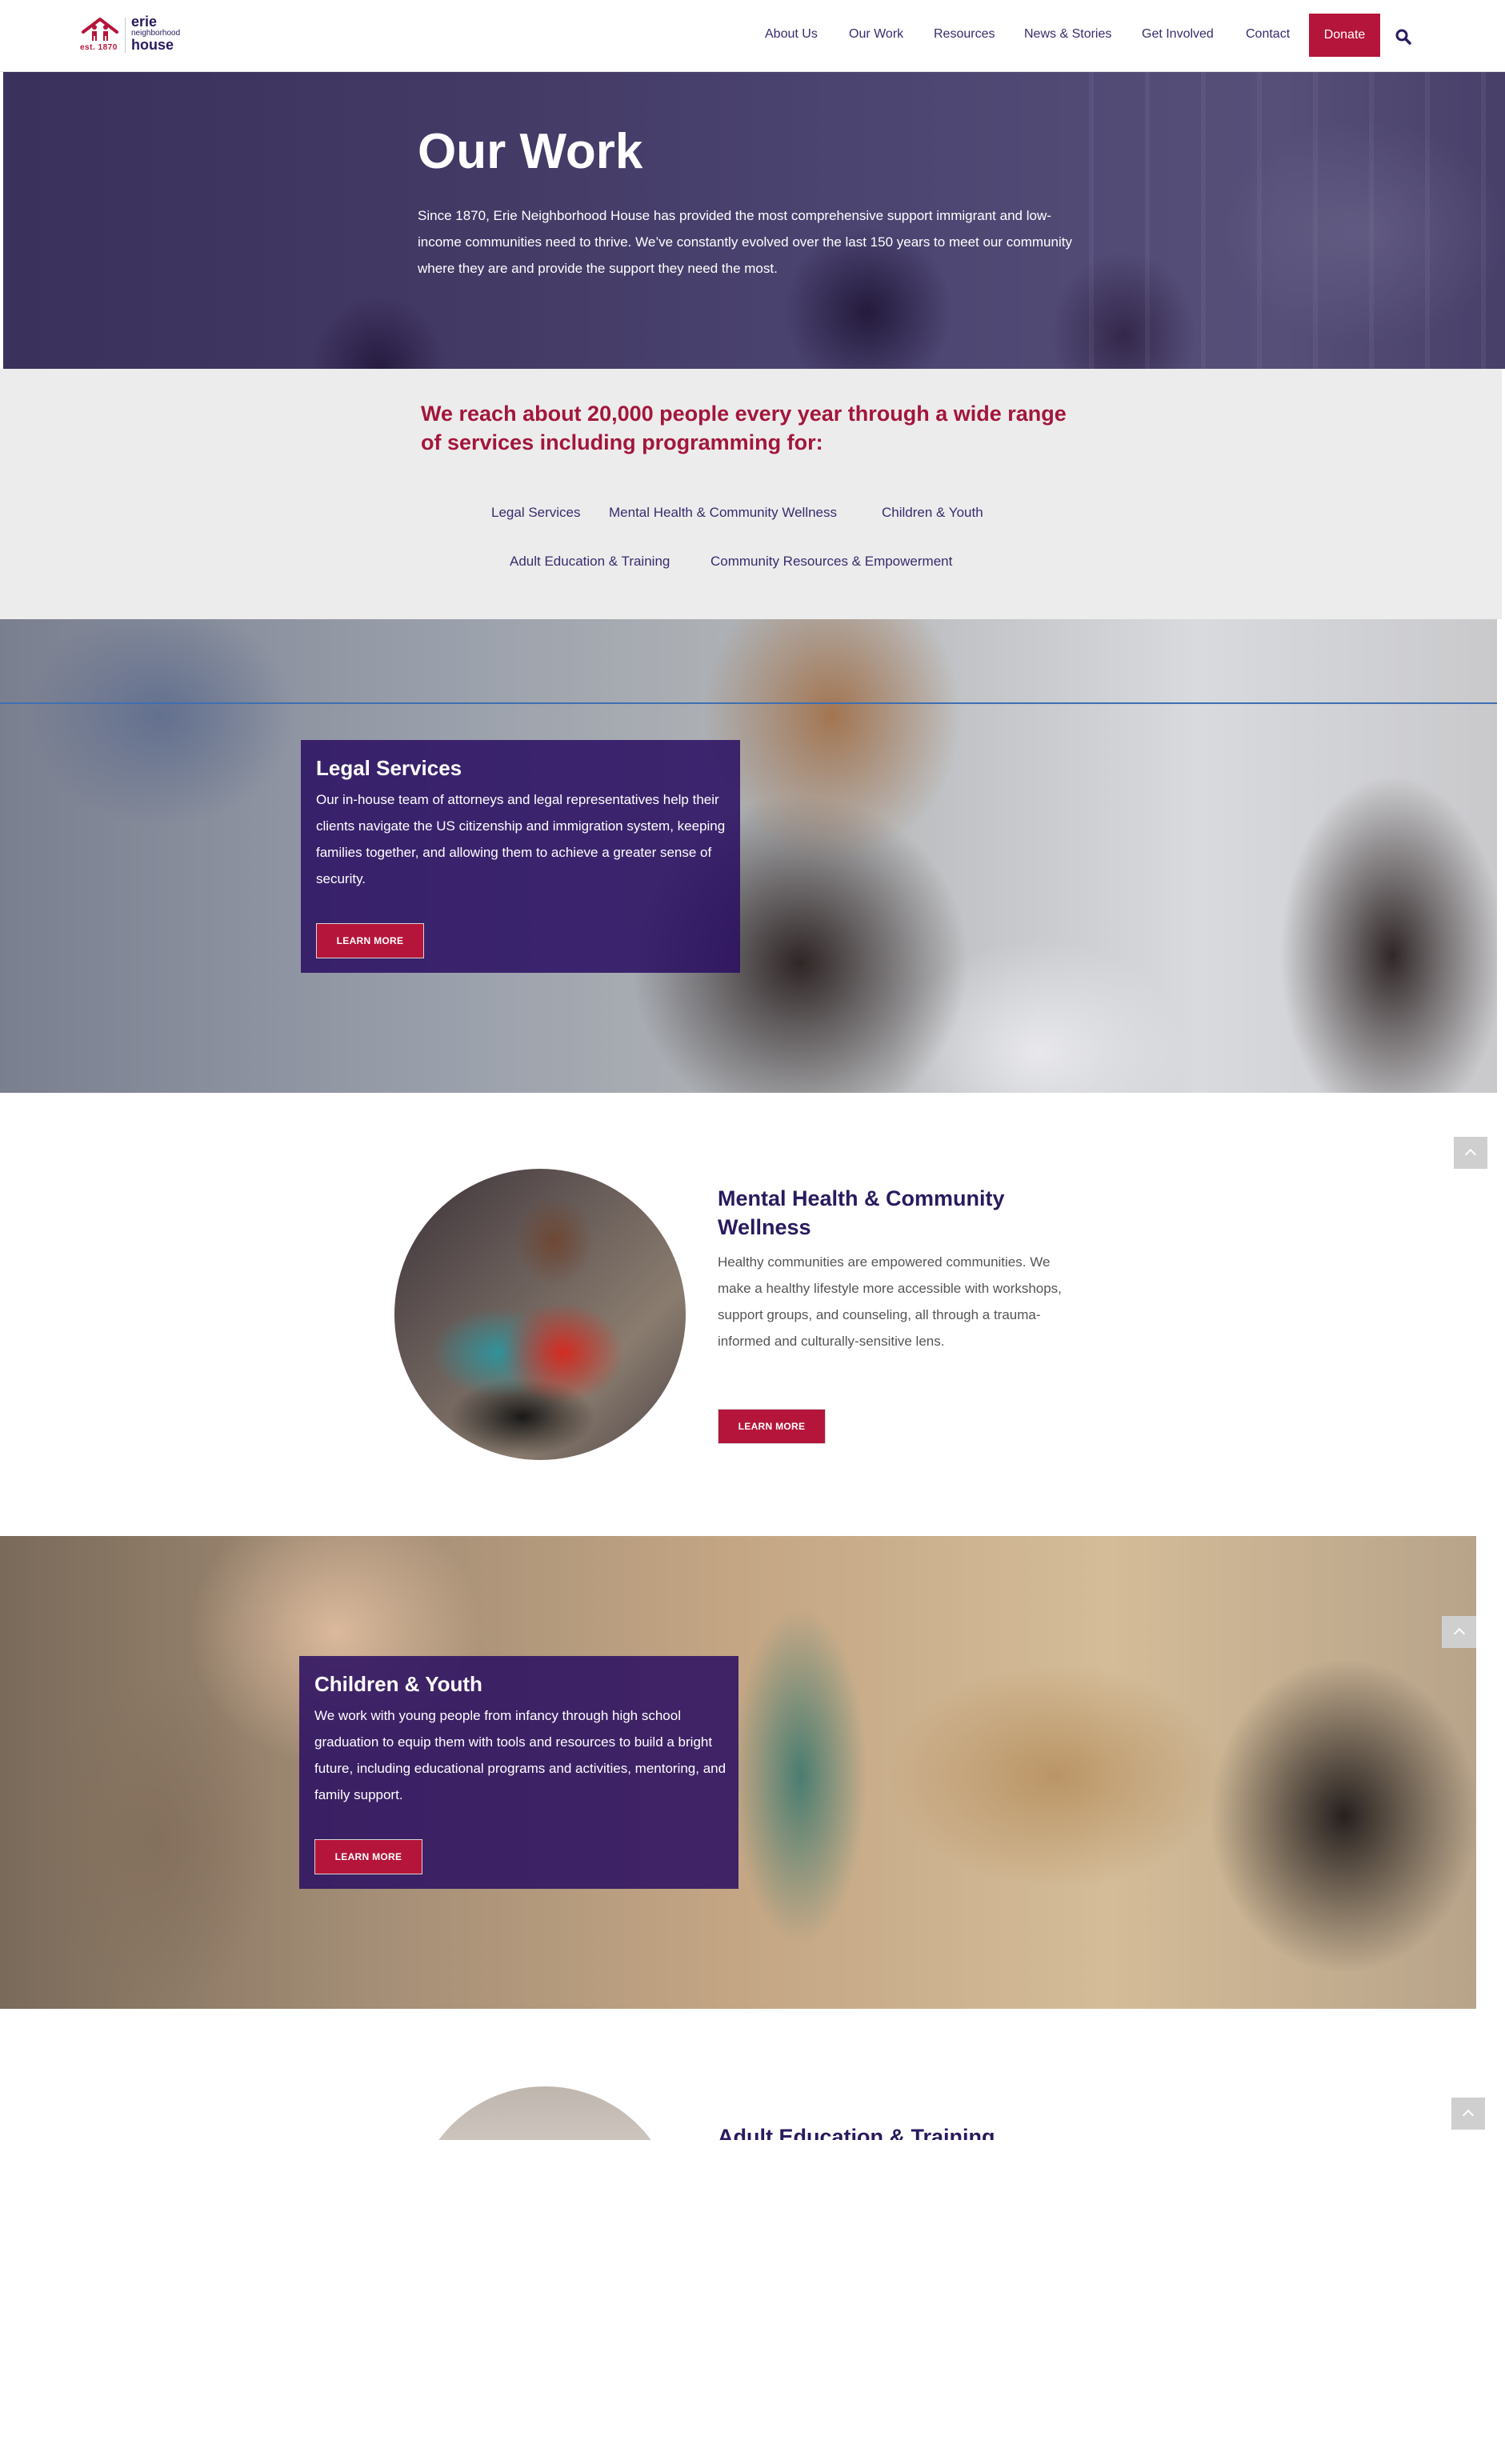 The height and width of the screenshot is (2464, 1505). Describe the element at coordinates (144, 22) in the screenshot. I see `logo-erie: erie` at that location.